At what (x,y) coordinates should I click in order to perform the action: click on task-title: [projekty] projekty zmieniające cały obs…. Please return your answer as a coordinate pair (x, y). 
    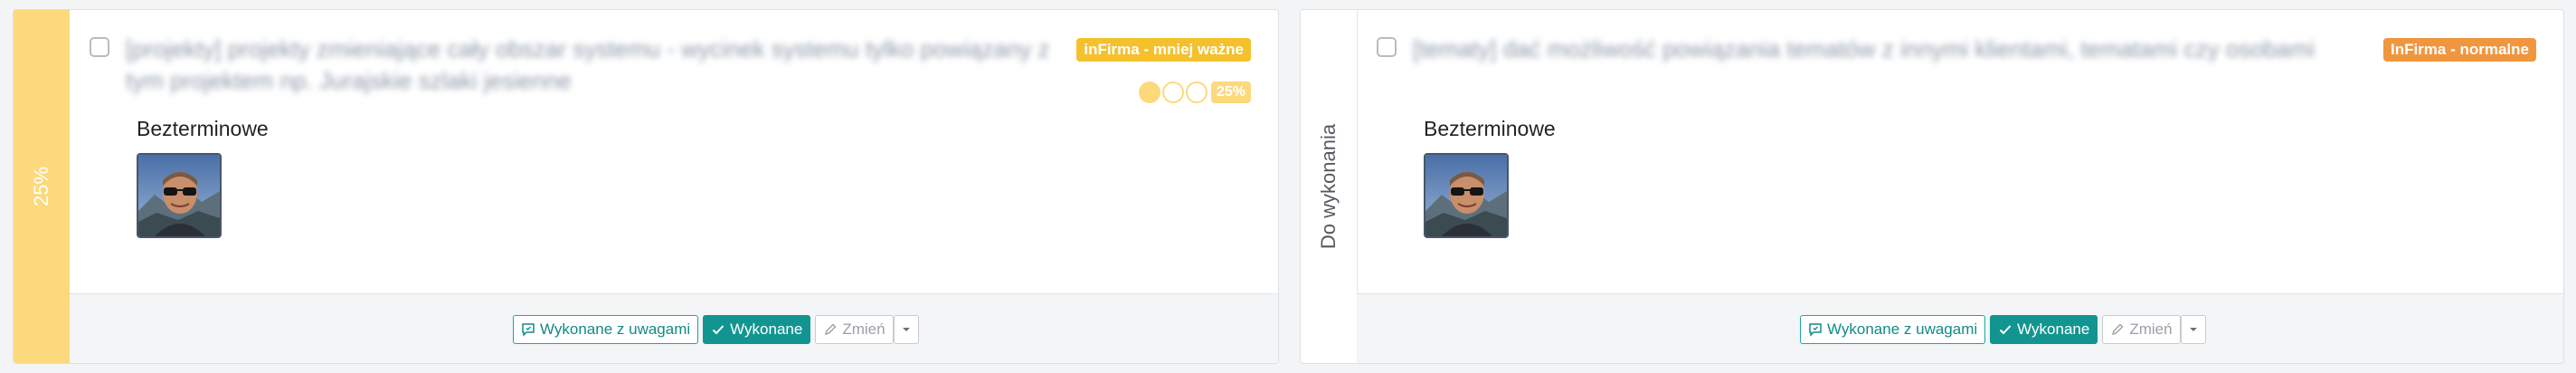
    Looking at the image, I should click on (596, 65).